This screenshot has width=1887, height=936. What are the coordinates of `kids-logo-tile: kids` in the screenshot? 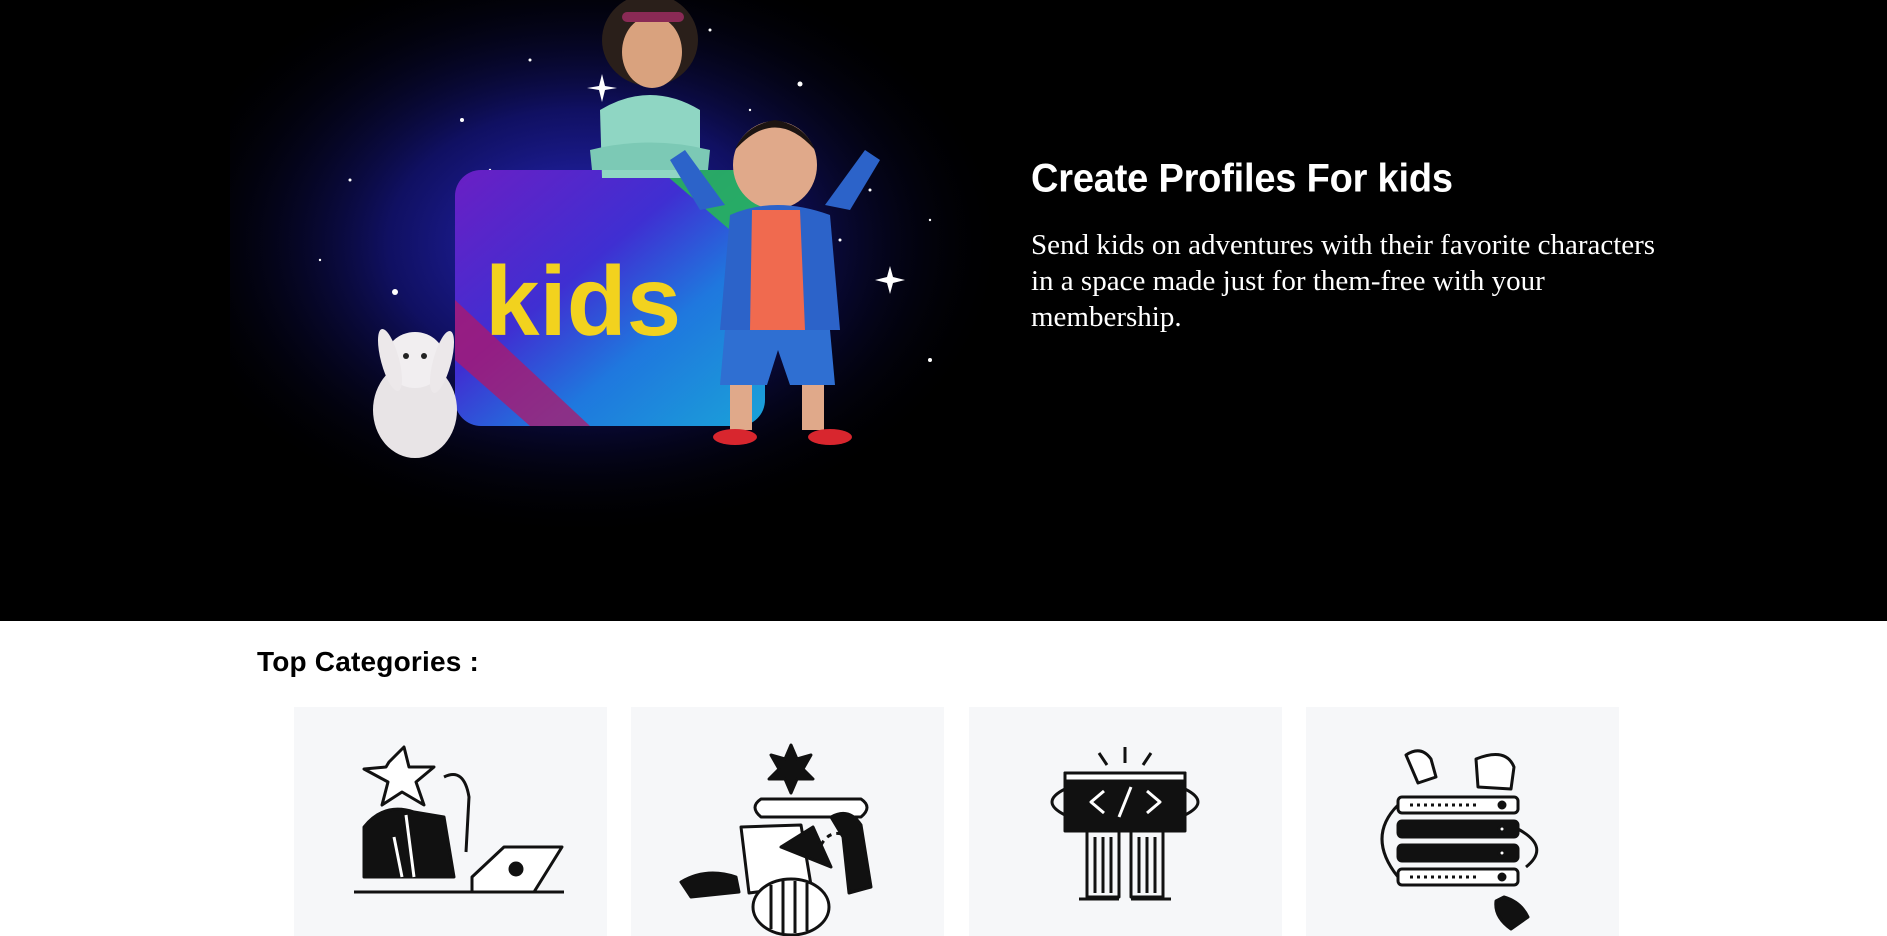 It's located at (610, 298).